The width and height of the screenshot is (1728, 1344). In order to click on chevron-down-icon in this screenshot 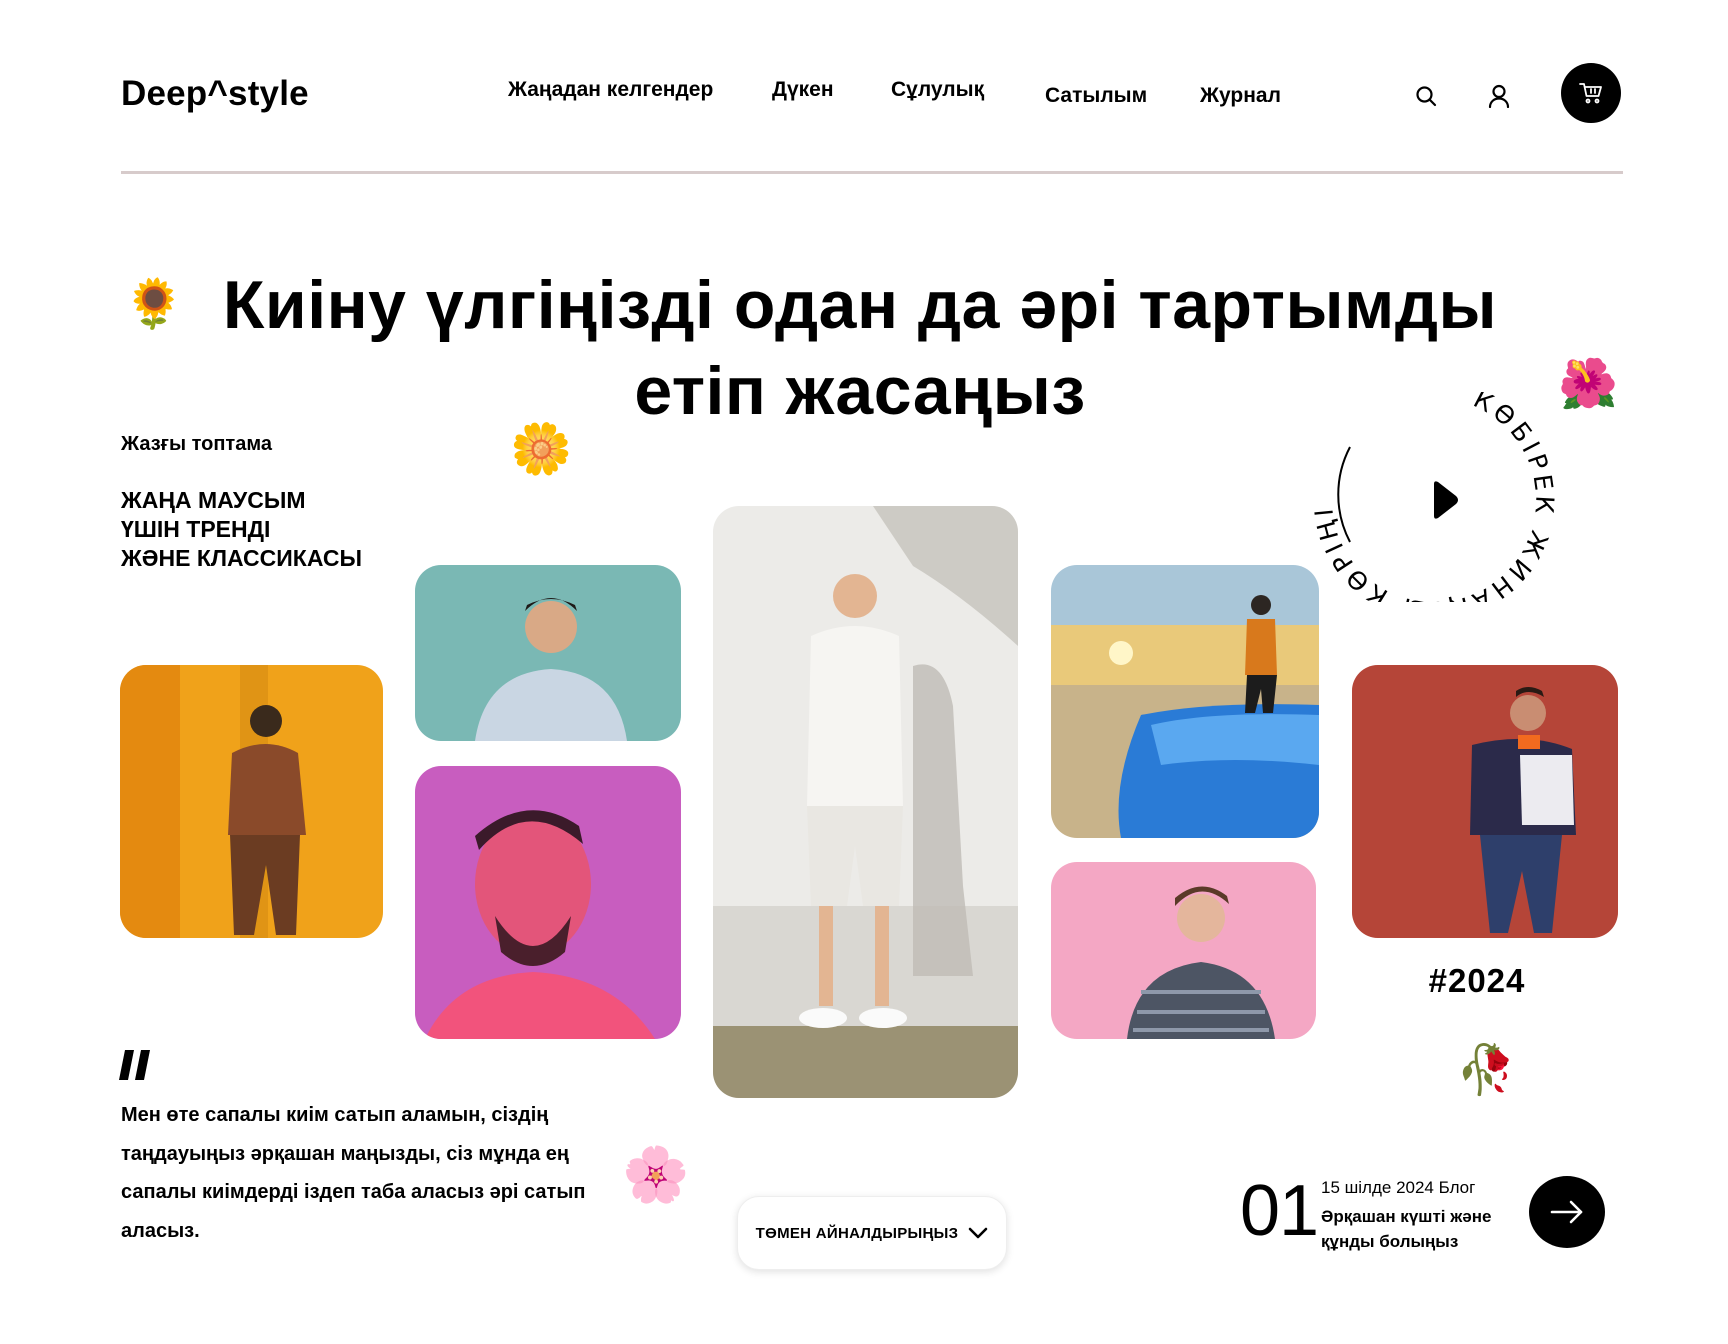, I will do `click(978, 1233)`.